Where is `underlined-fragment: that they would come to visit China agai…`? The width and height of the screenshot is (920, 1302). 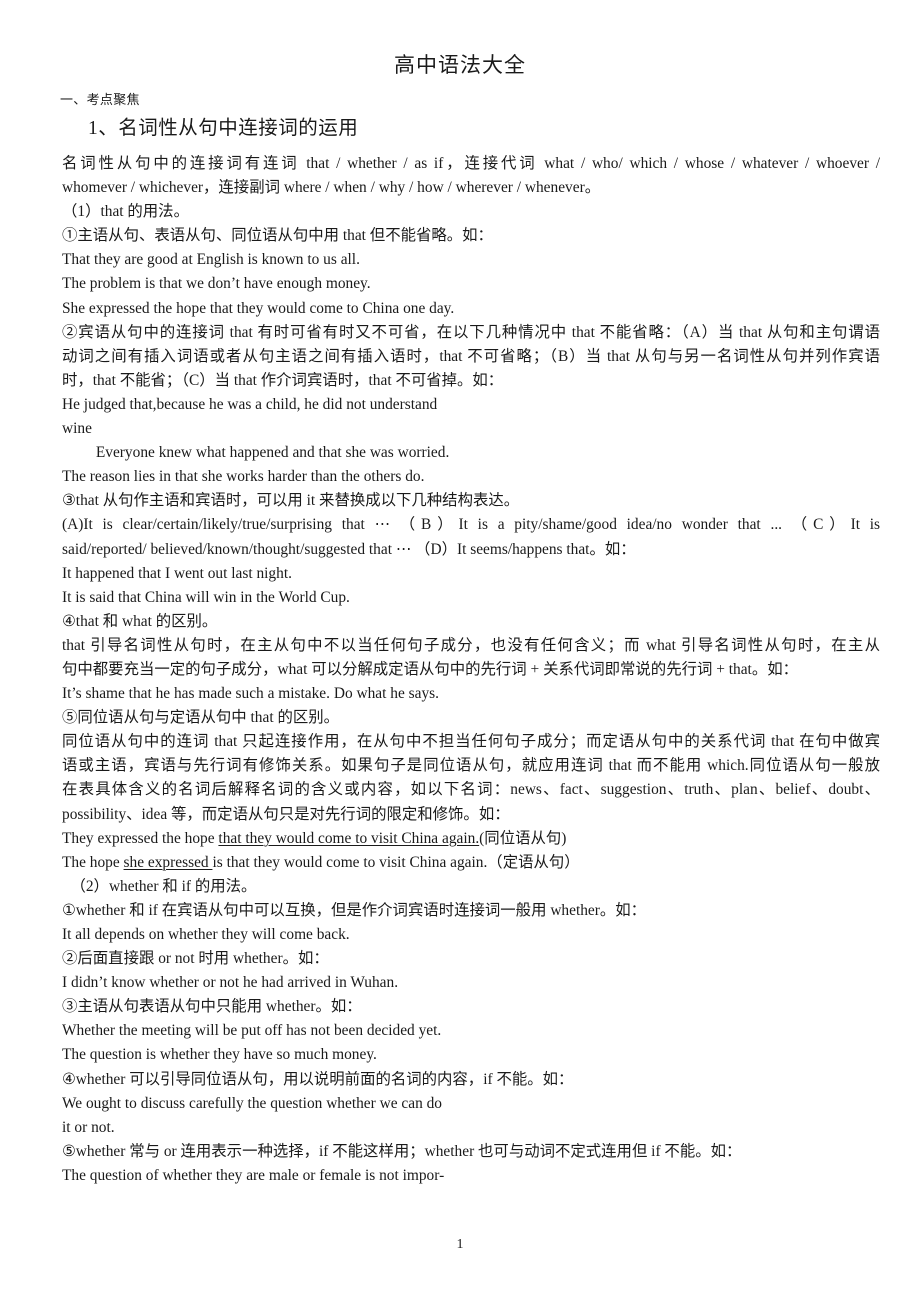 underlined-fragment: that they would come to visit China agai… is located at coordinates (349, 838).